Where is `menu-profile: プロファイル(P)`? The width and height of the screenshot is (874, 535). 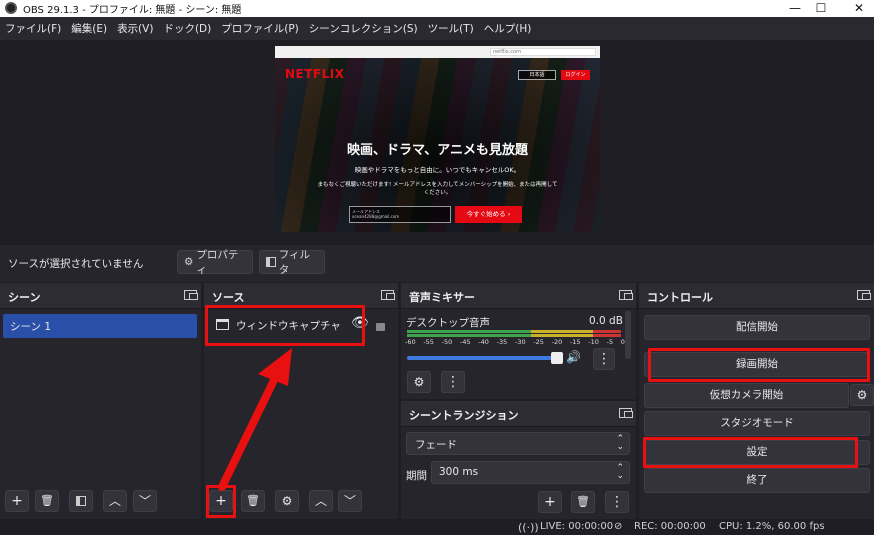
menu-profile: プロファイル(P) is located at coordinates (260, 28).